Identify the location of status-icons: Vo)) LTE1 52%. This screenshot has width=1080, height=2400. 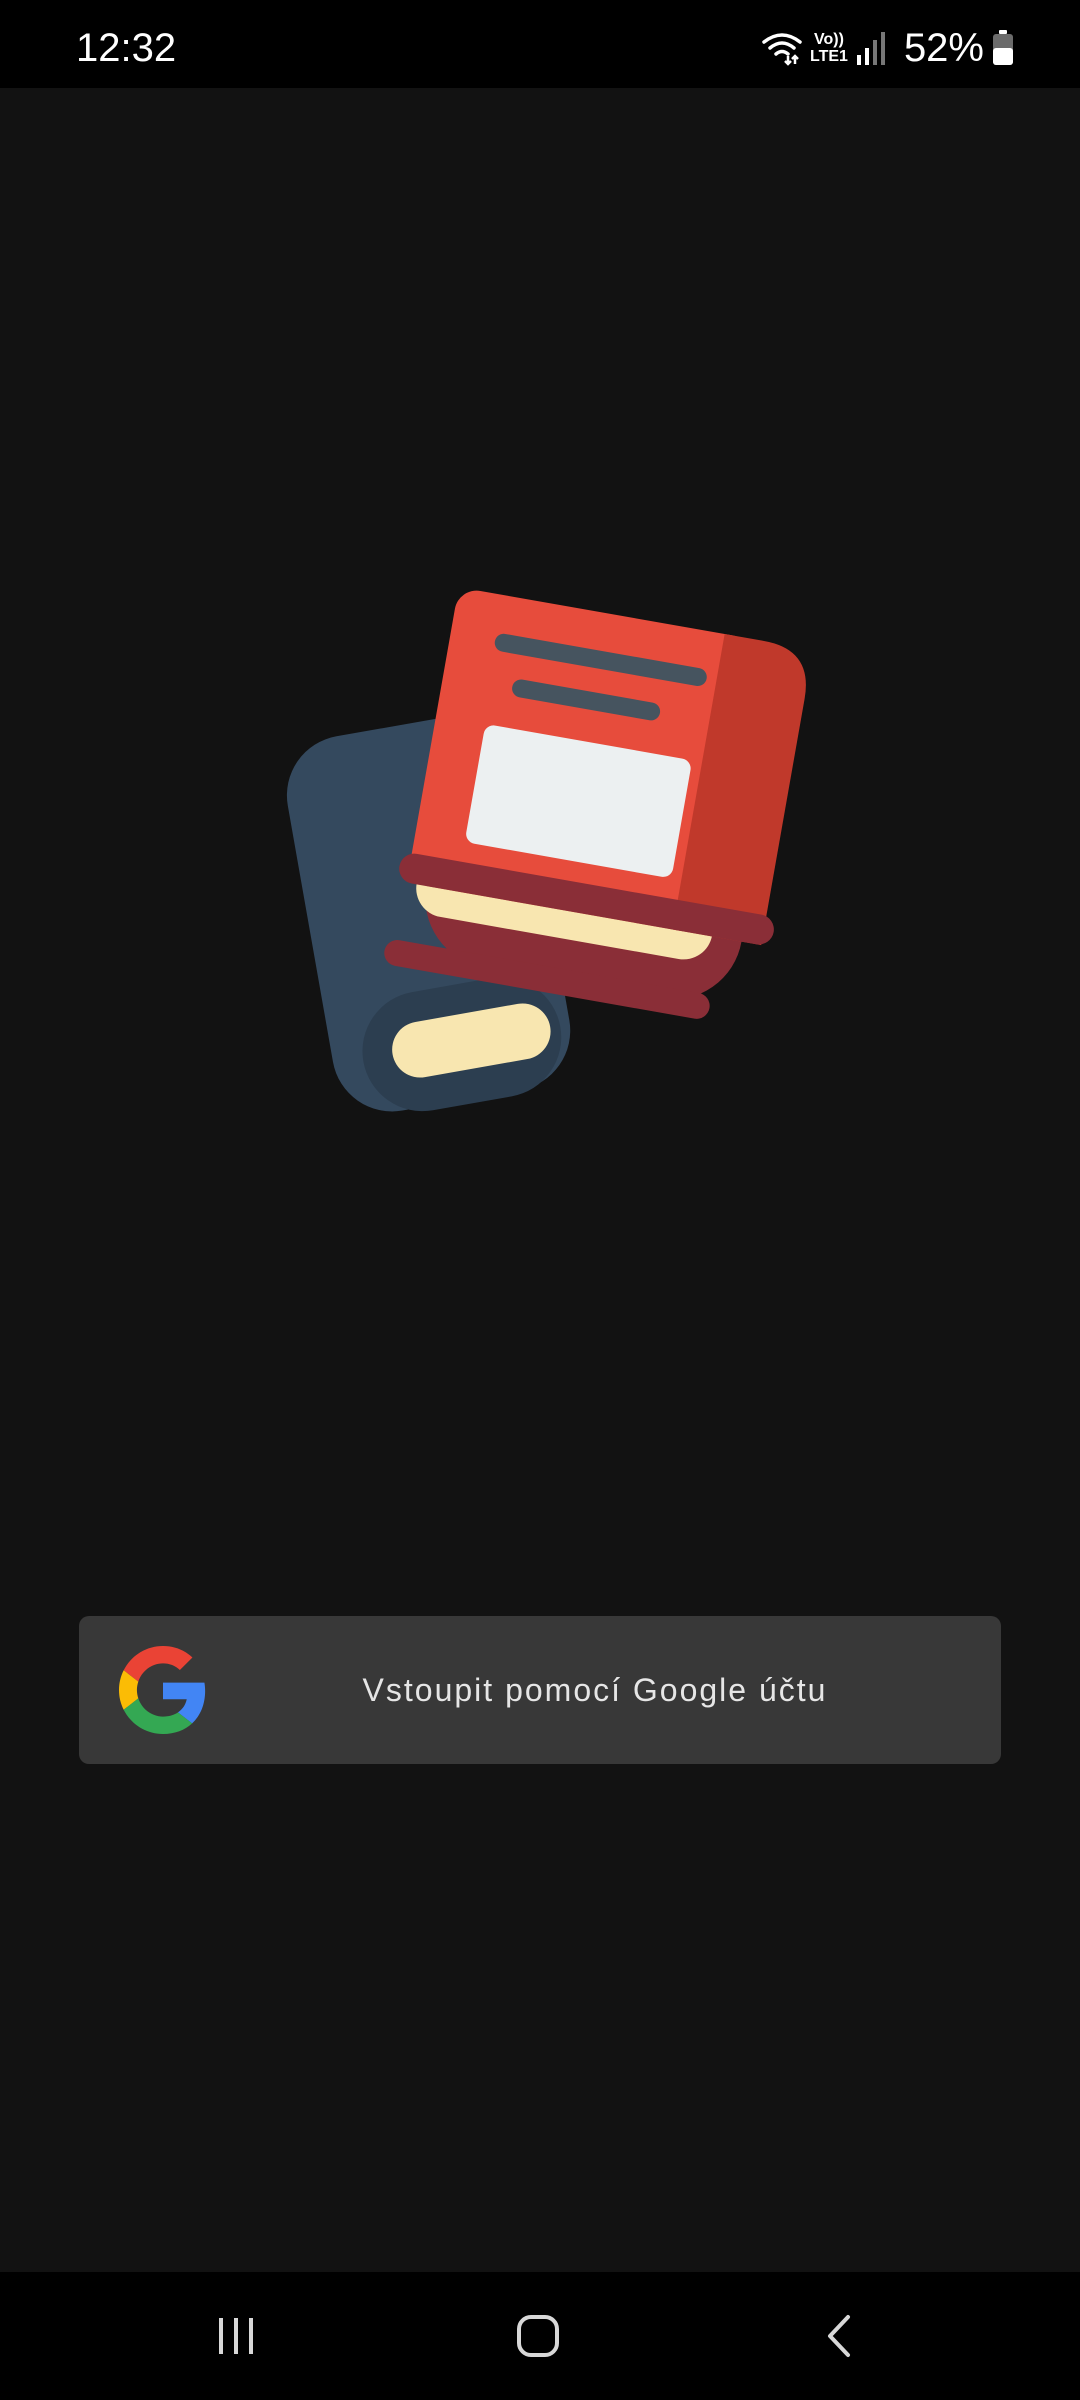
(888, 48).